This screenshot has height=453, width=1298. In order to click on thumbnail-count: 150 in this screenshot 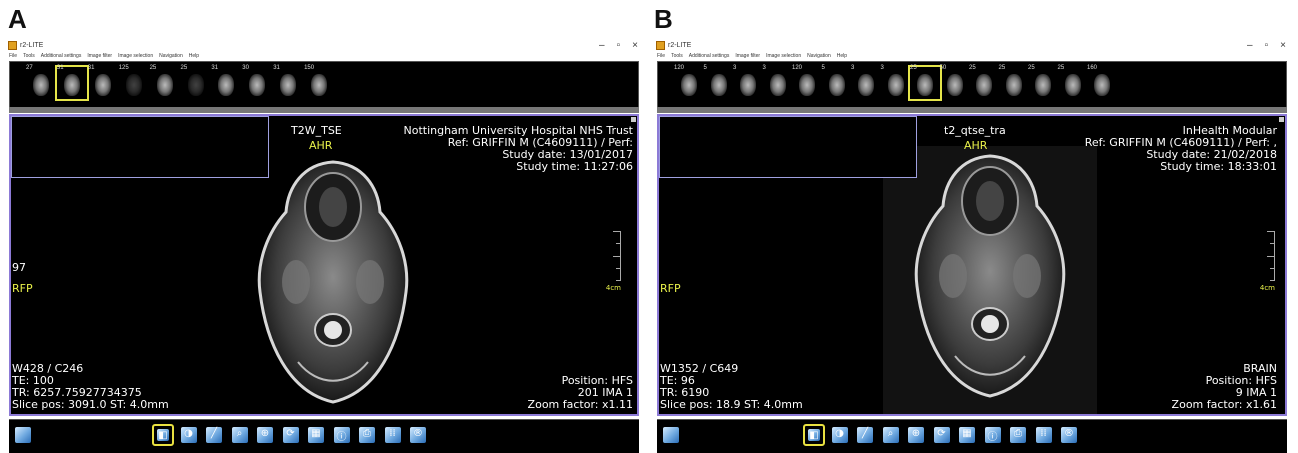, I will do `click(309, 68)`.